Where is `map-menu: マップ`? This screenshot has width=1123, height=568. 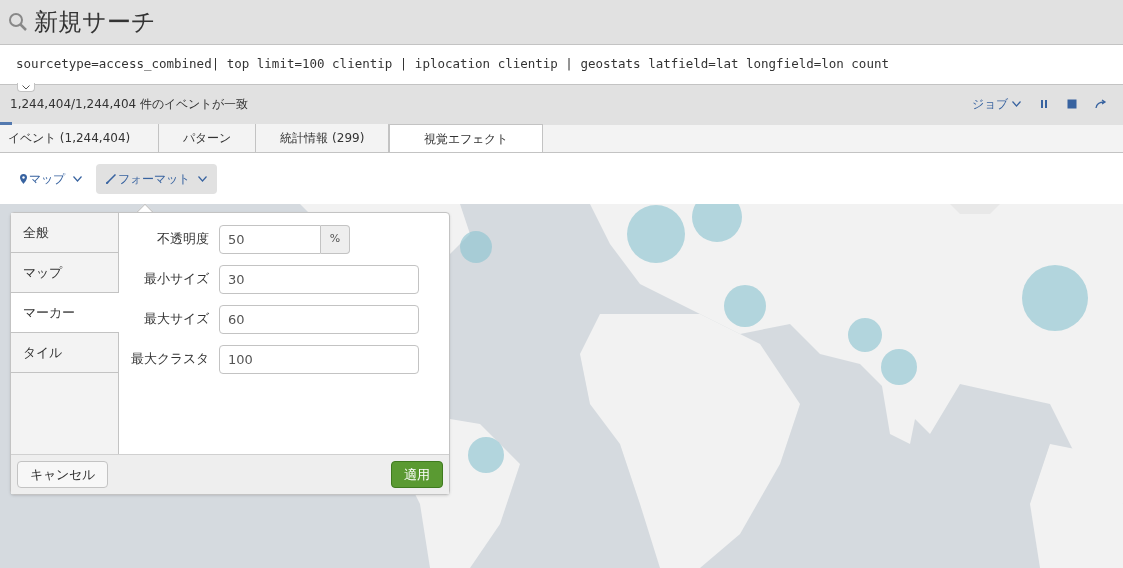
map-menu: マップ is located at coordinates (51, 178).